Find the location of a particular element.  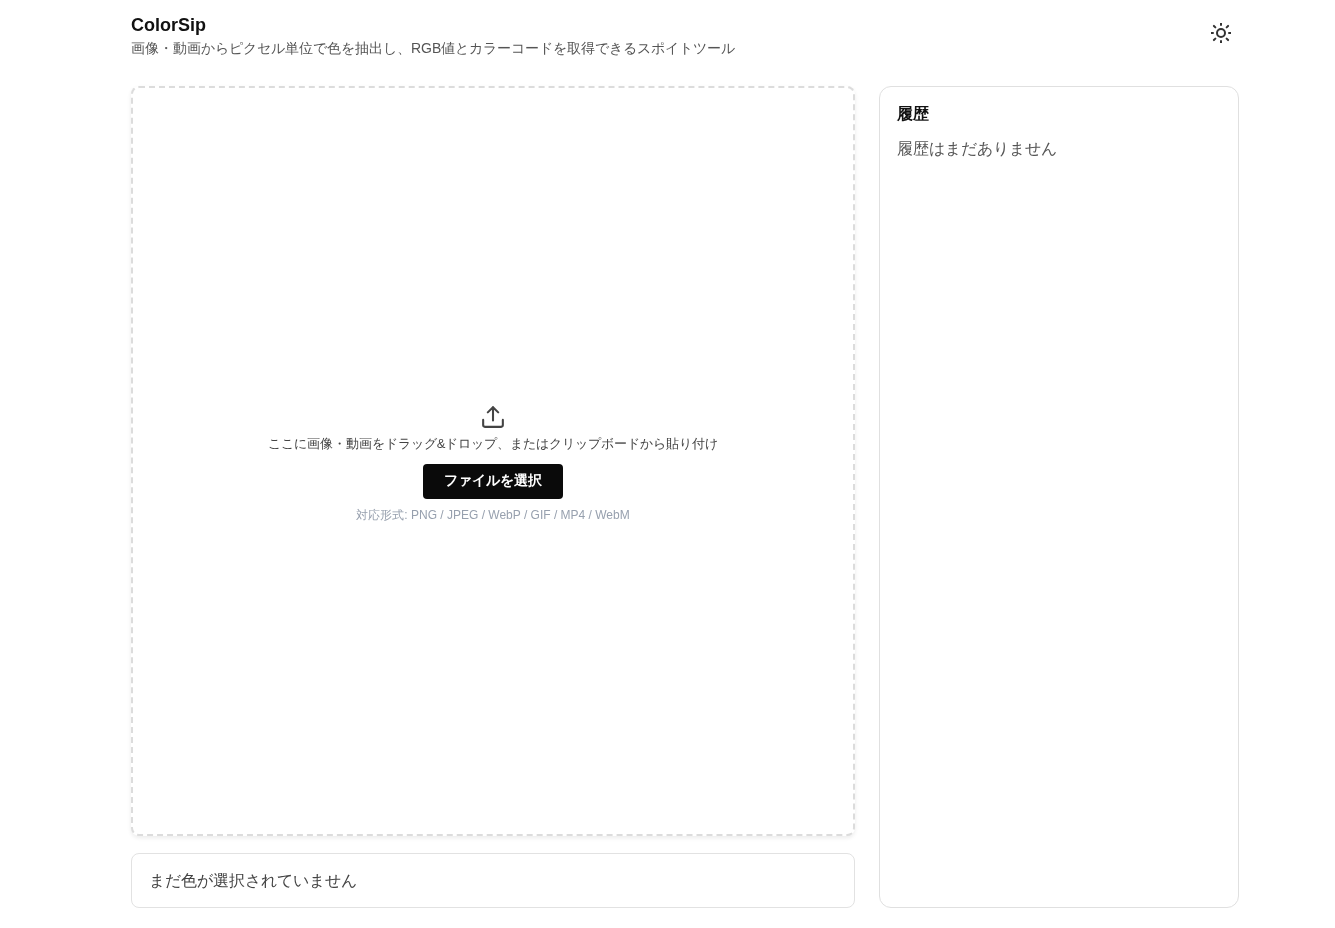

app-title: ColorSip is located at coordinates (169, 25).